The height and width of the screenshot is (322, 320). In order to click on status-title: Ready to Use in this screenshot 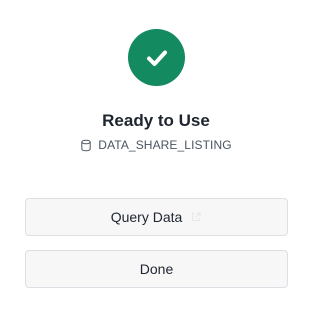, I will do `click(156, 120)`.